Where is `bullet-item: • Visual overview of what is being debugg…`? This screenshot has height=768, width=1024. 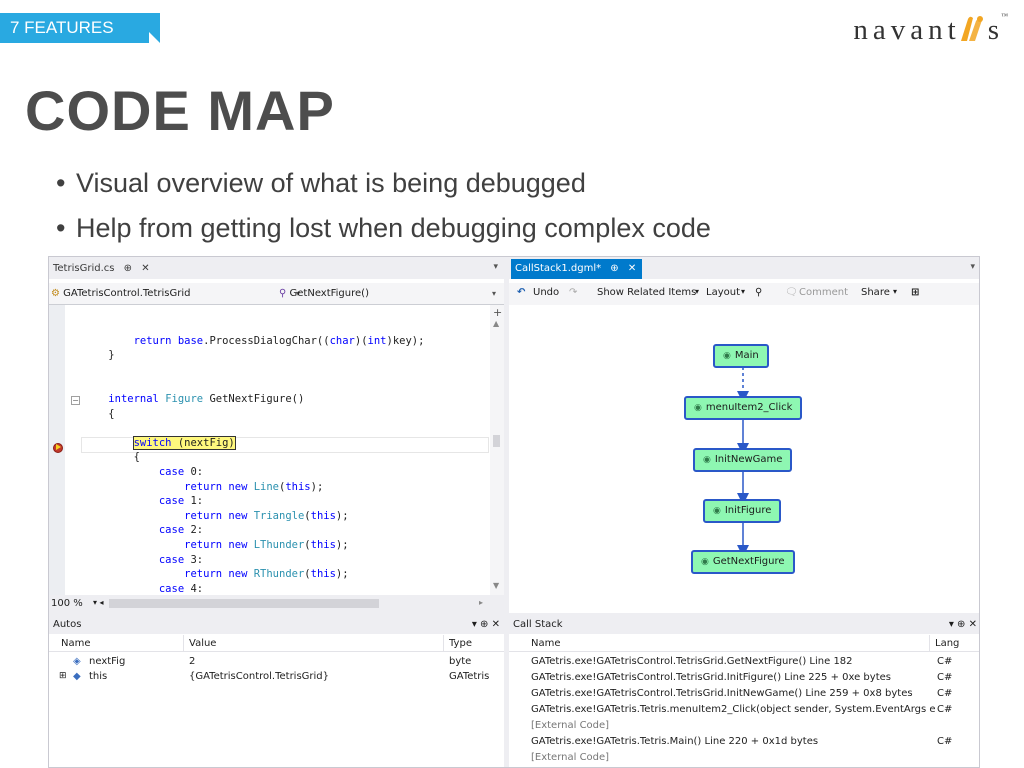
bullet-item: • Visual overview of what is being debugg… is located at coordinates (383, 186).